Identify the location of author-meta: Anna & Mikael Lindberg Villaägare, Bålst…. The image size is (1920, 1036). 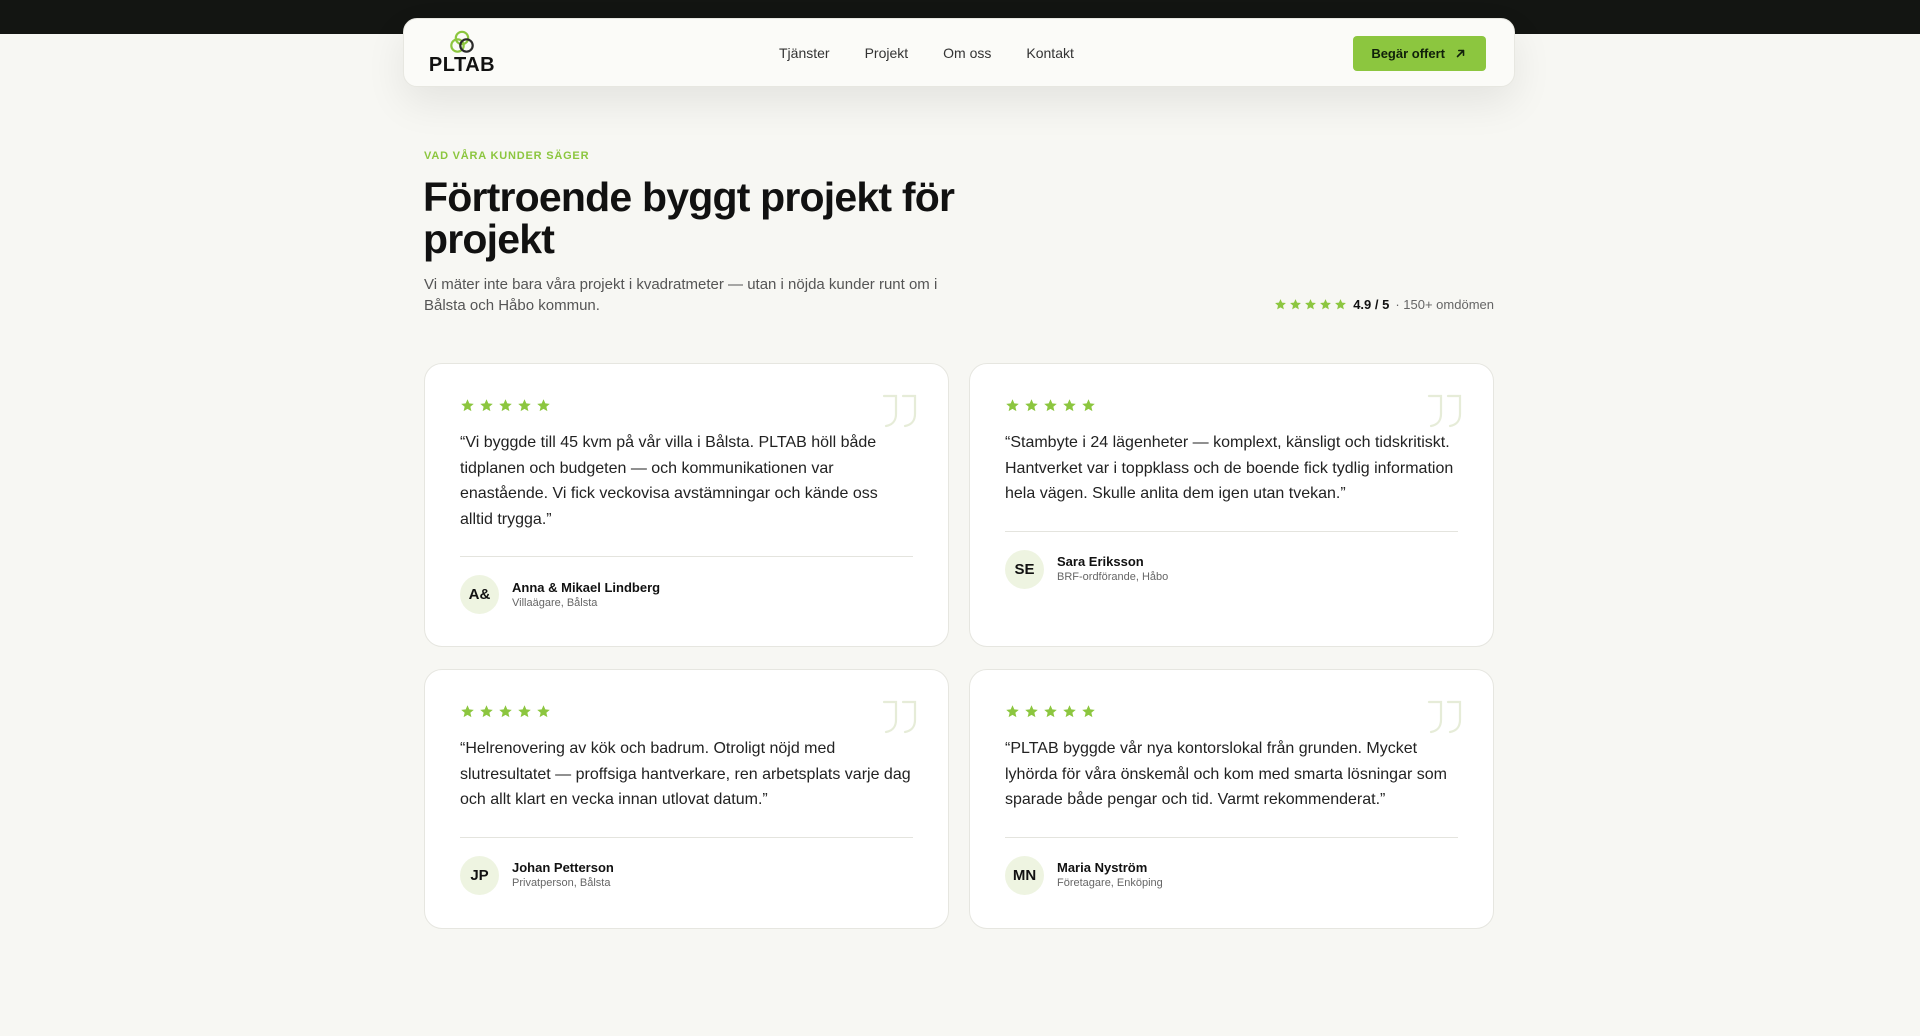
(586, 595).